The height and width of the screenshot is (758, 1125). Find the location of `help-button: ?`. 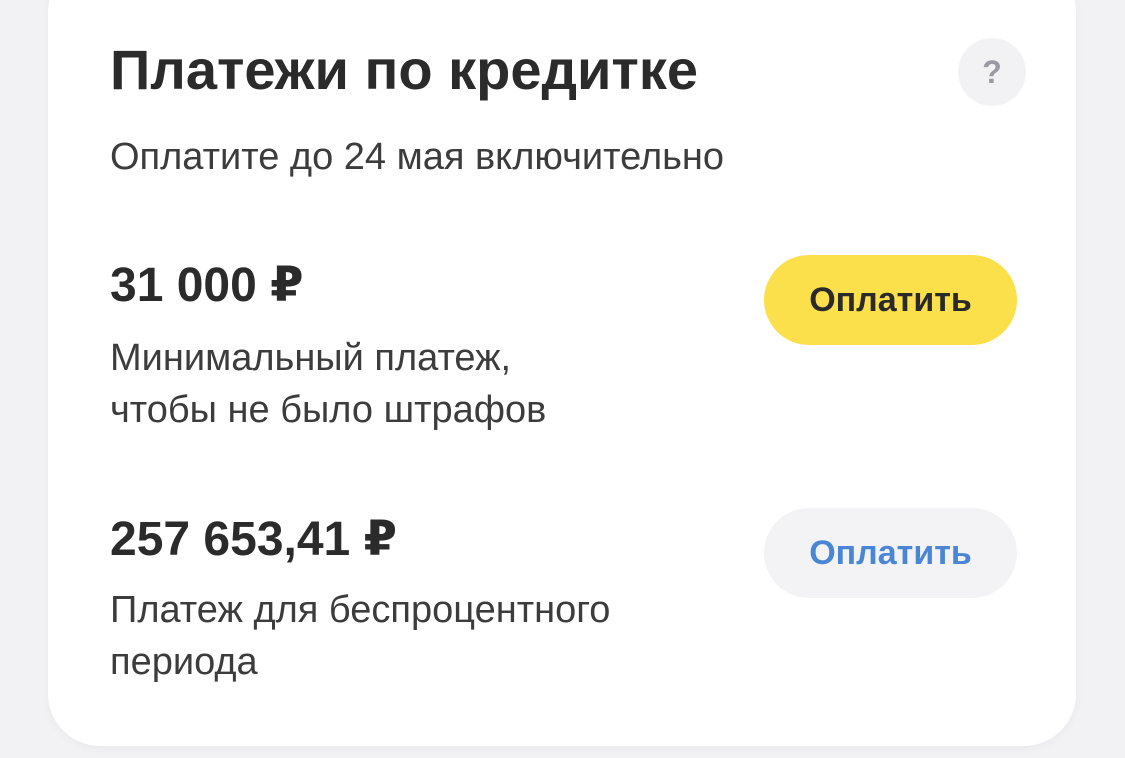

help-button: ? is located at coordinates (992, 72).